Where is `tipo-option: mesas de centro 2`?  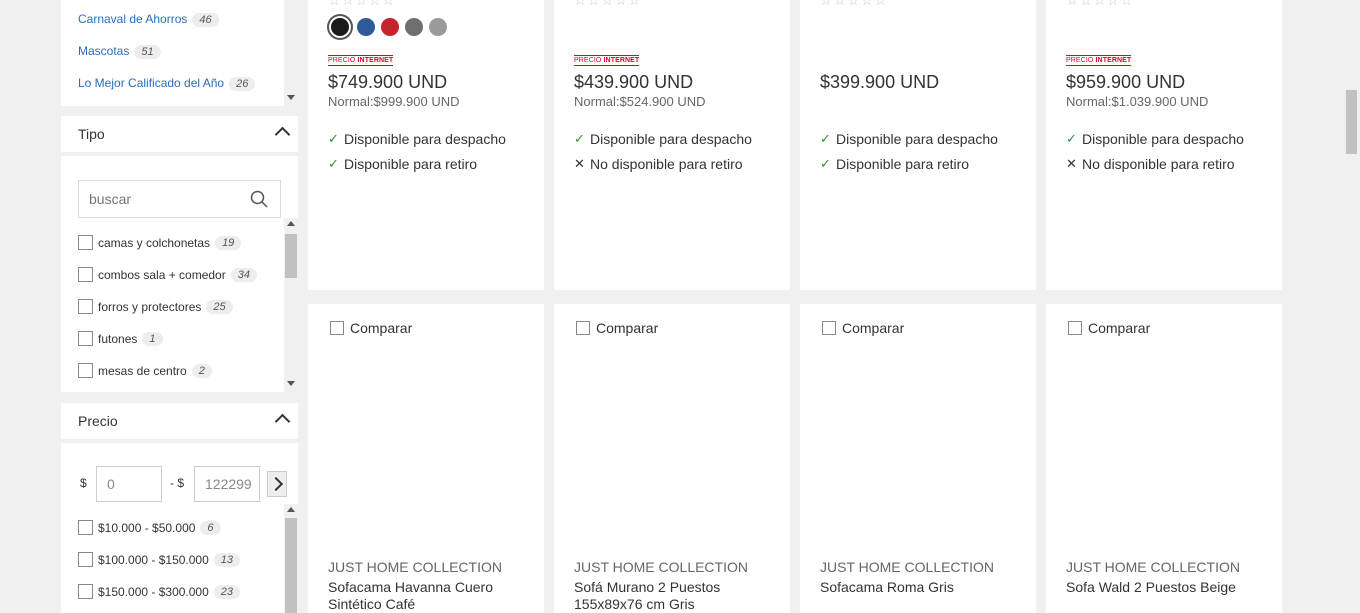
tipo-option: mesas de centro 2 is located at coordinates (145, 370).